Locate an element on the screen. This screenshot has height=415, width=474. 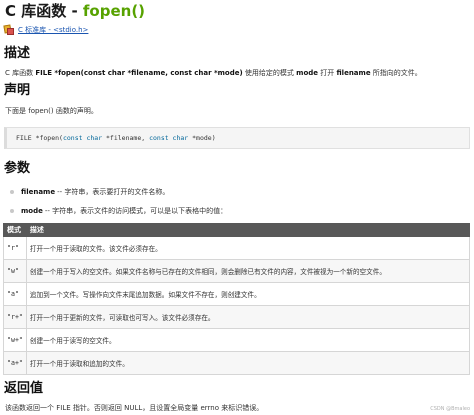
table-header-mode: 模式 is located at coordinates (15, 230).